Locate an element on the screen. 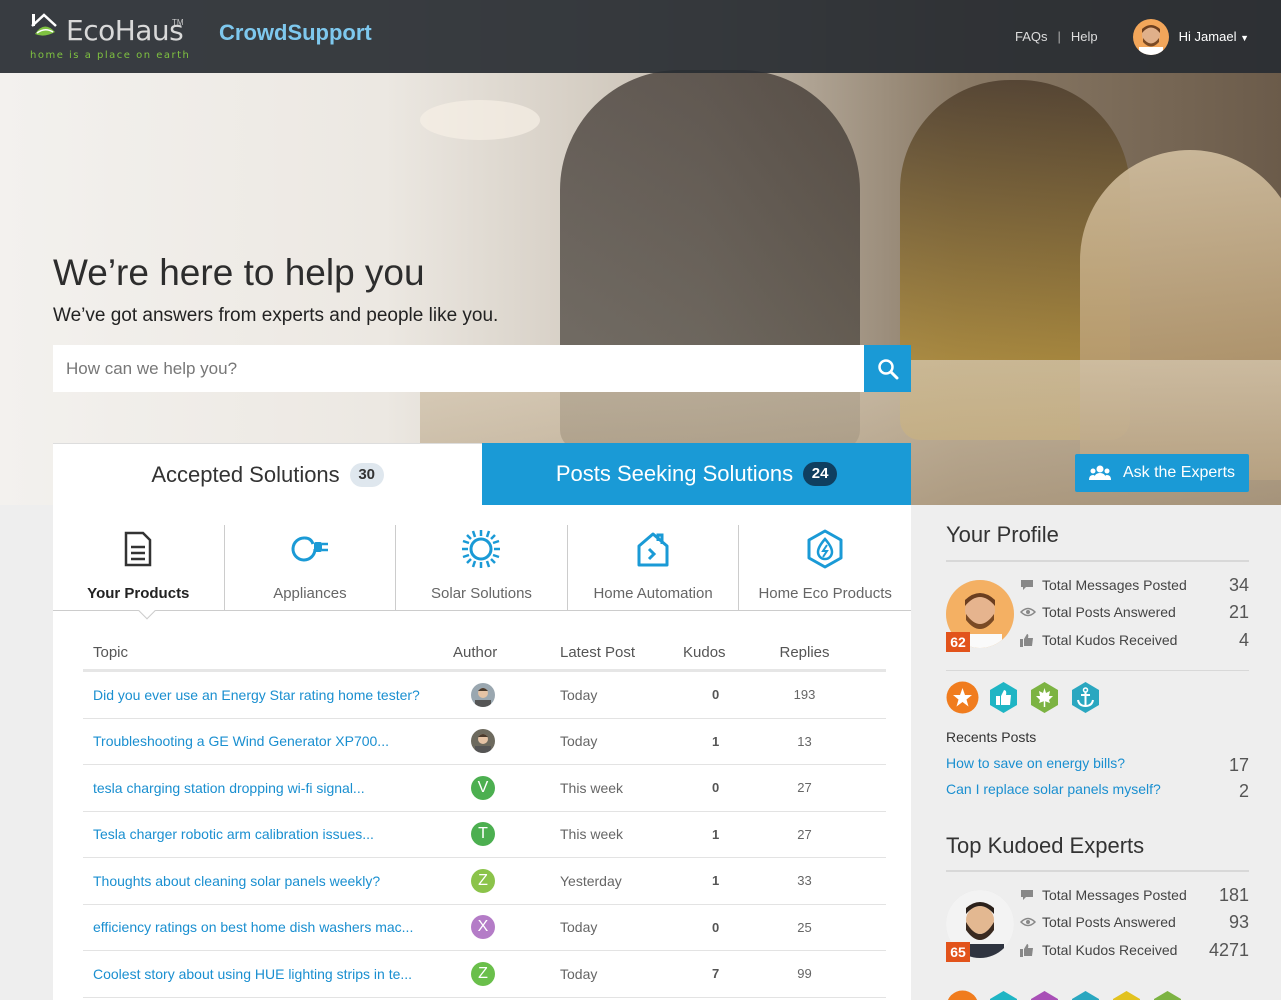  stat-label: Total Messages Posted is located at coordinates (1114, 895).